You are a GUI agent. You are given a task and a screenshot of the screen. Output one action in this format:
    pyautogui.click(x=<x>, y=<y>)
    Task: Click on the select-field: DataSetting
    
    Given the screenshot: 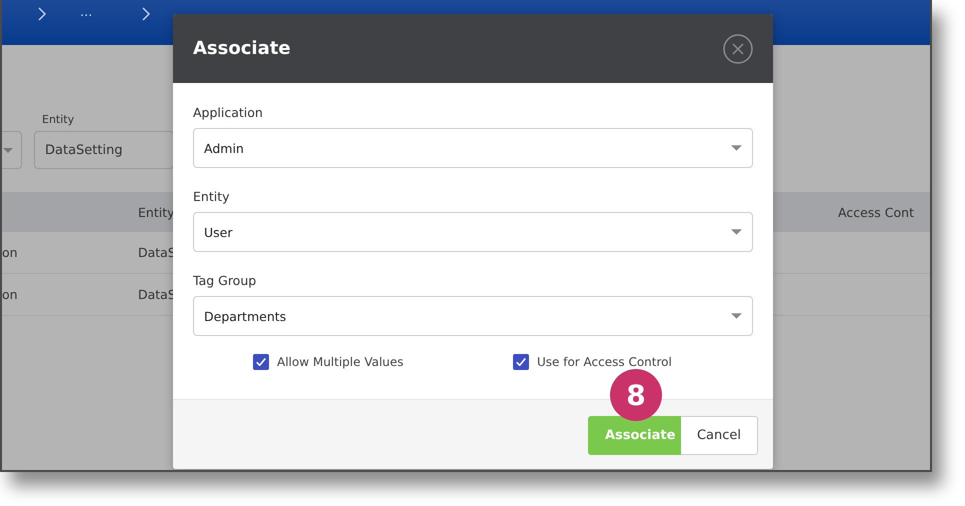 What is the action you would take?
    pyautogui.click(x=104, y=150)
    